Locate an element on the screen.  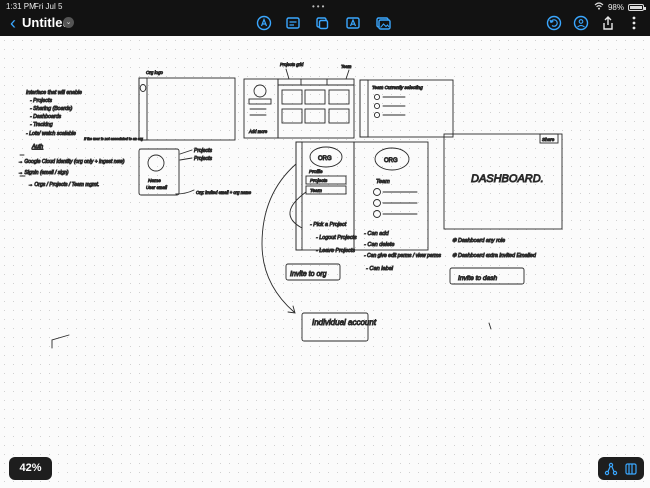
svg-text: Interface that will enable is located at coordinates (54, 93).